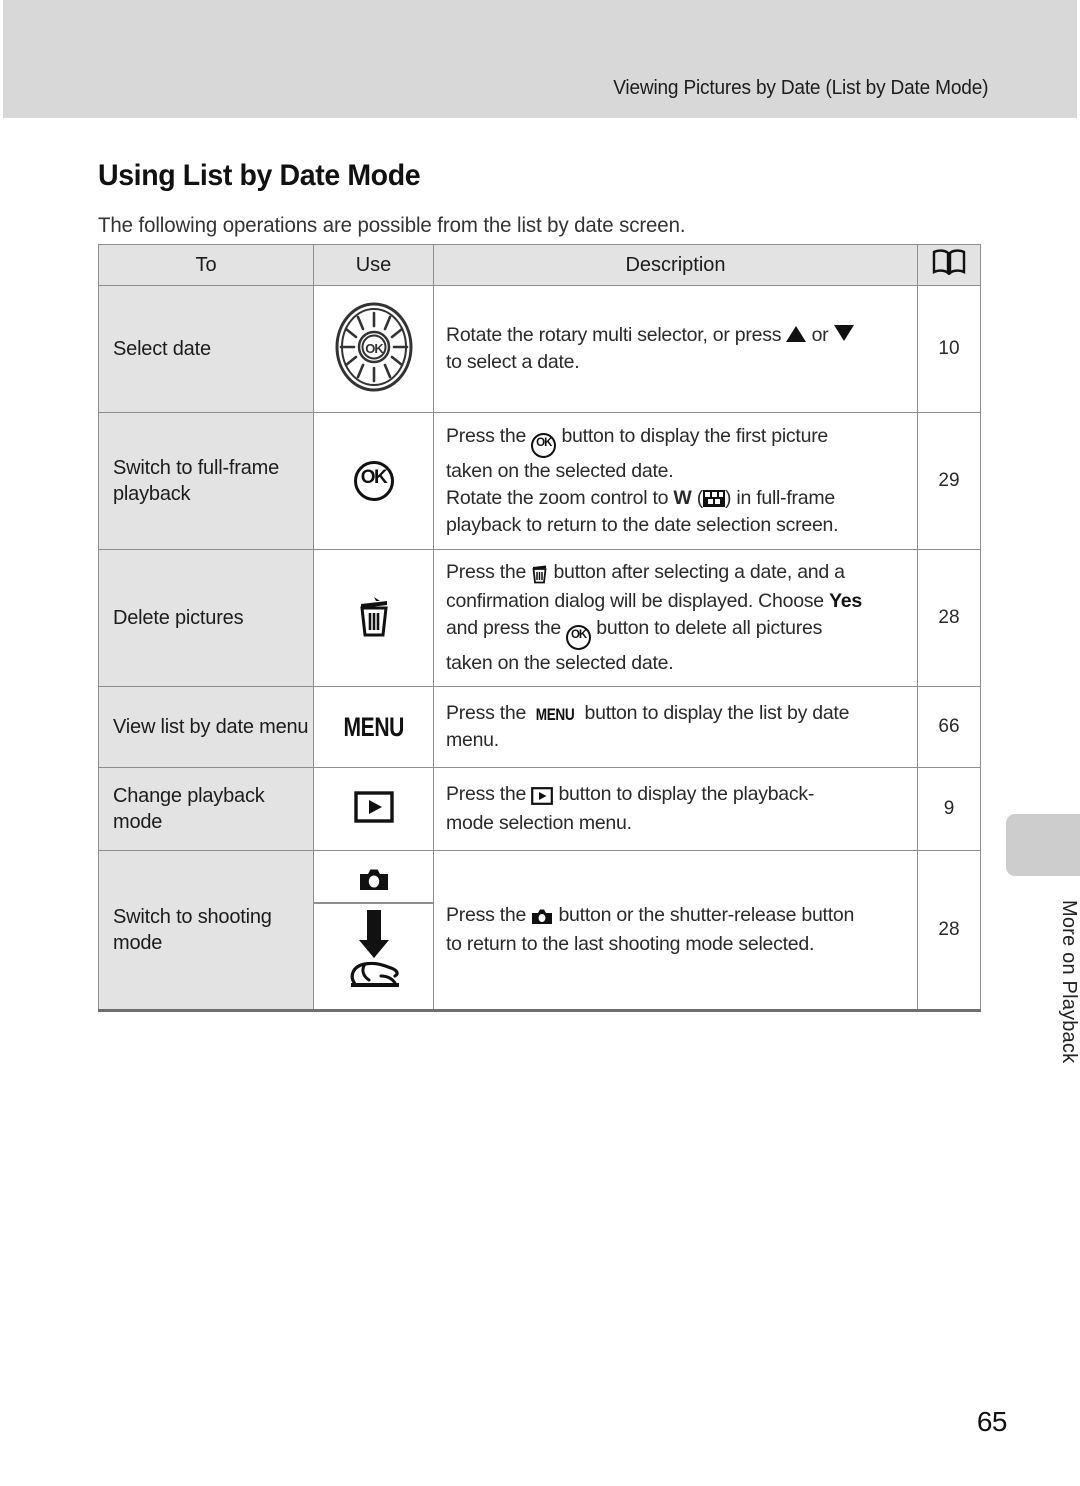 This screenshot has height=1486, width=1080. Describe the element at coordinates (707, 627) in the screenshot. I see `desc-text: button to delete all pictures` at that location.